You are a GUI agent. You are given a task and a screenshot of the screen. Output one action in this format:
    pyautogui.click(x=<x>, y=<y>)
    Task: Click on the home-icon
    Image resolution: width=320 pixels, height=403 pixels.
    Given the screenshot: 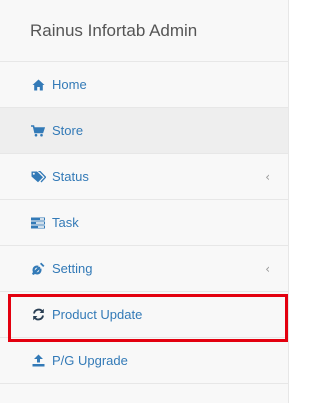 What is the action you would take?
    pyautogui.click(x=38, y=85)
    